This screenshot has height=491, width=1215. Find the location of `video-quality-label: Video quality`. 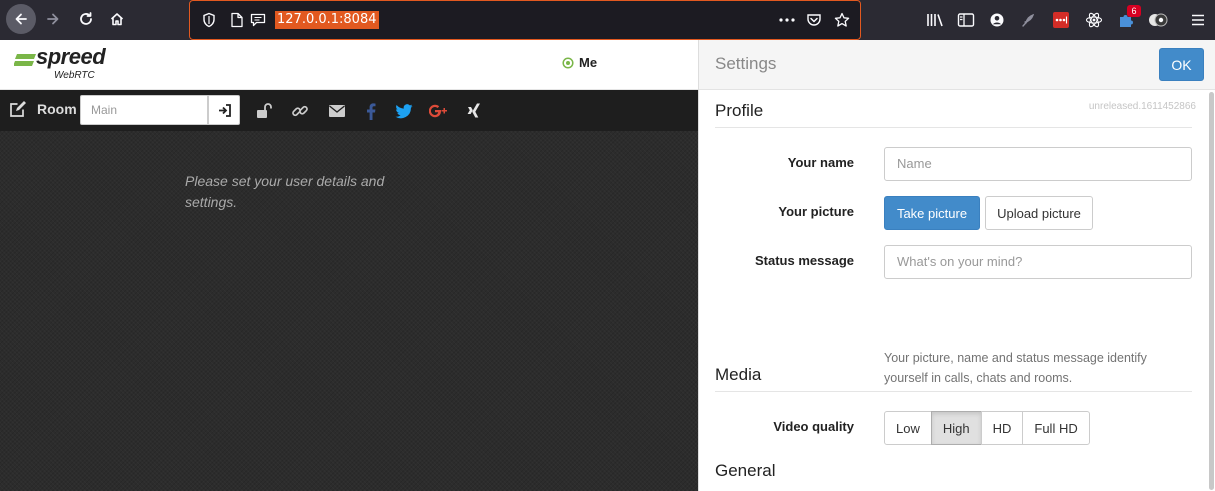

video-quality-label: Video quality is located at coordinates (813, 426).